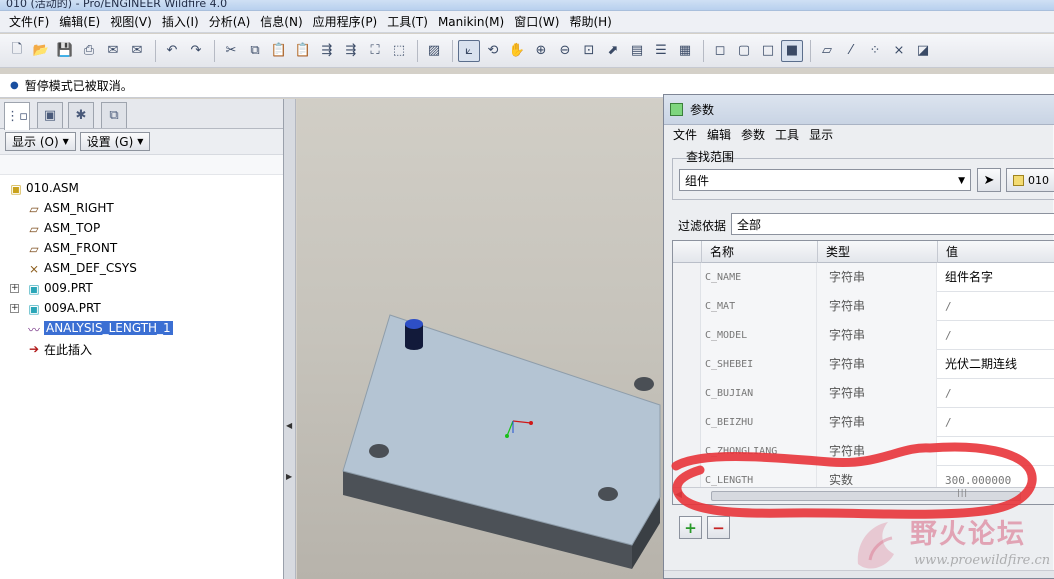 The height and width of the screenshot is (579, 1054). Describe the element at coordinates (303, 51) in the screenshot. I see `paste-special-icon: 📋` at that location.